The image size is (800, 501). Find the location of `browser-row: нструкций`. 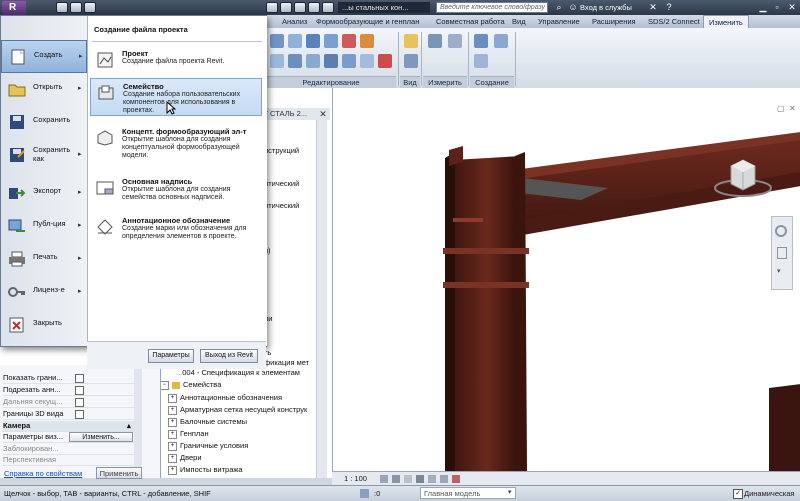

browser-row: нструкций is located at coordinates (281, 151).